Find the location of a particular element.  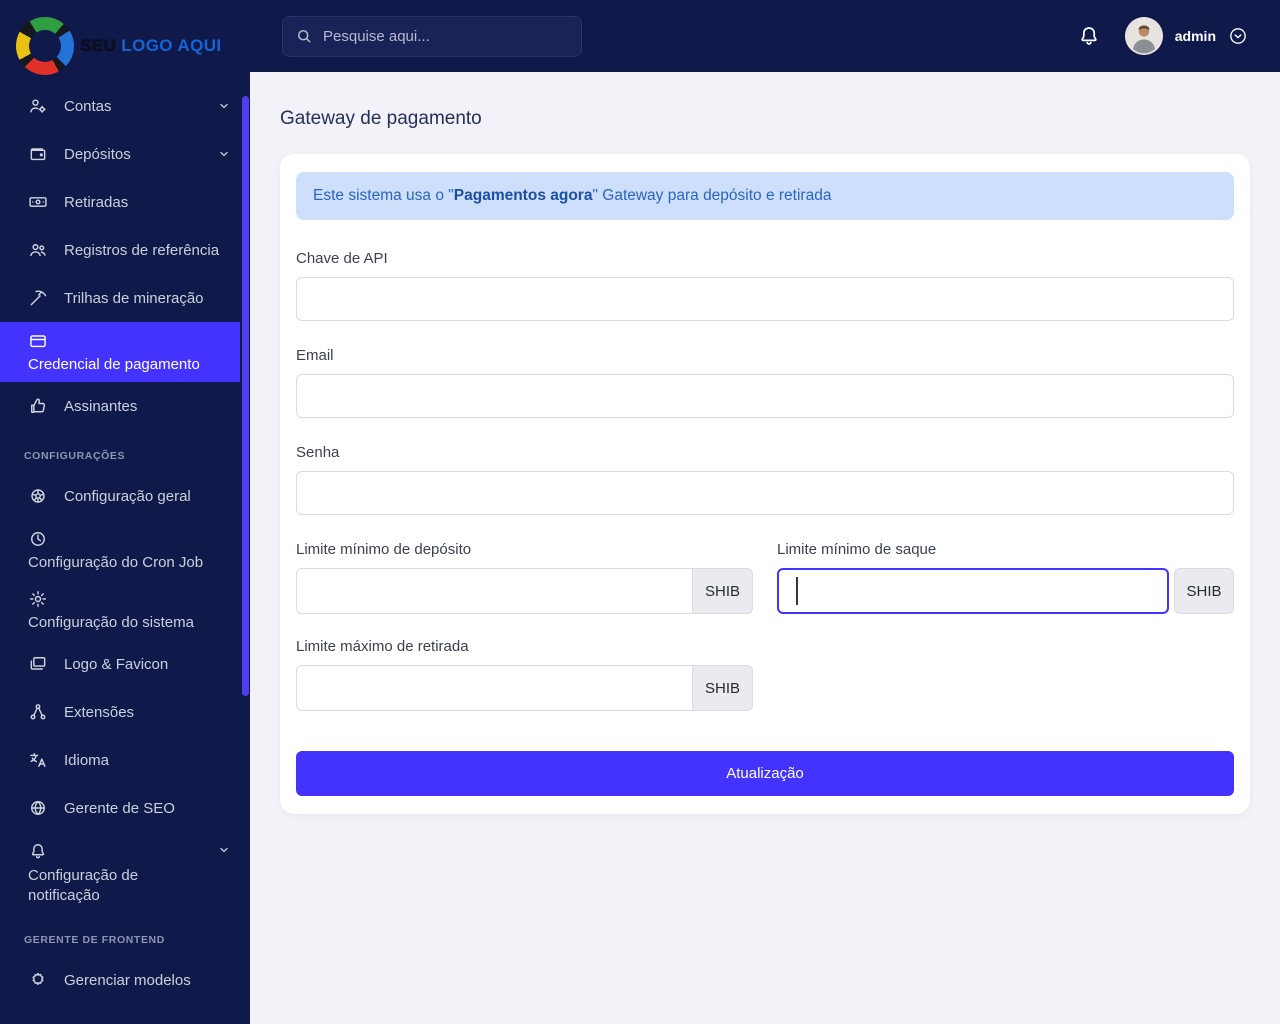

min-withdraw-input is located at coordinates (973, 591).